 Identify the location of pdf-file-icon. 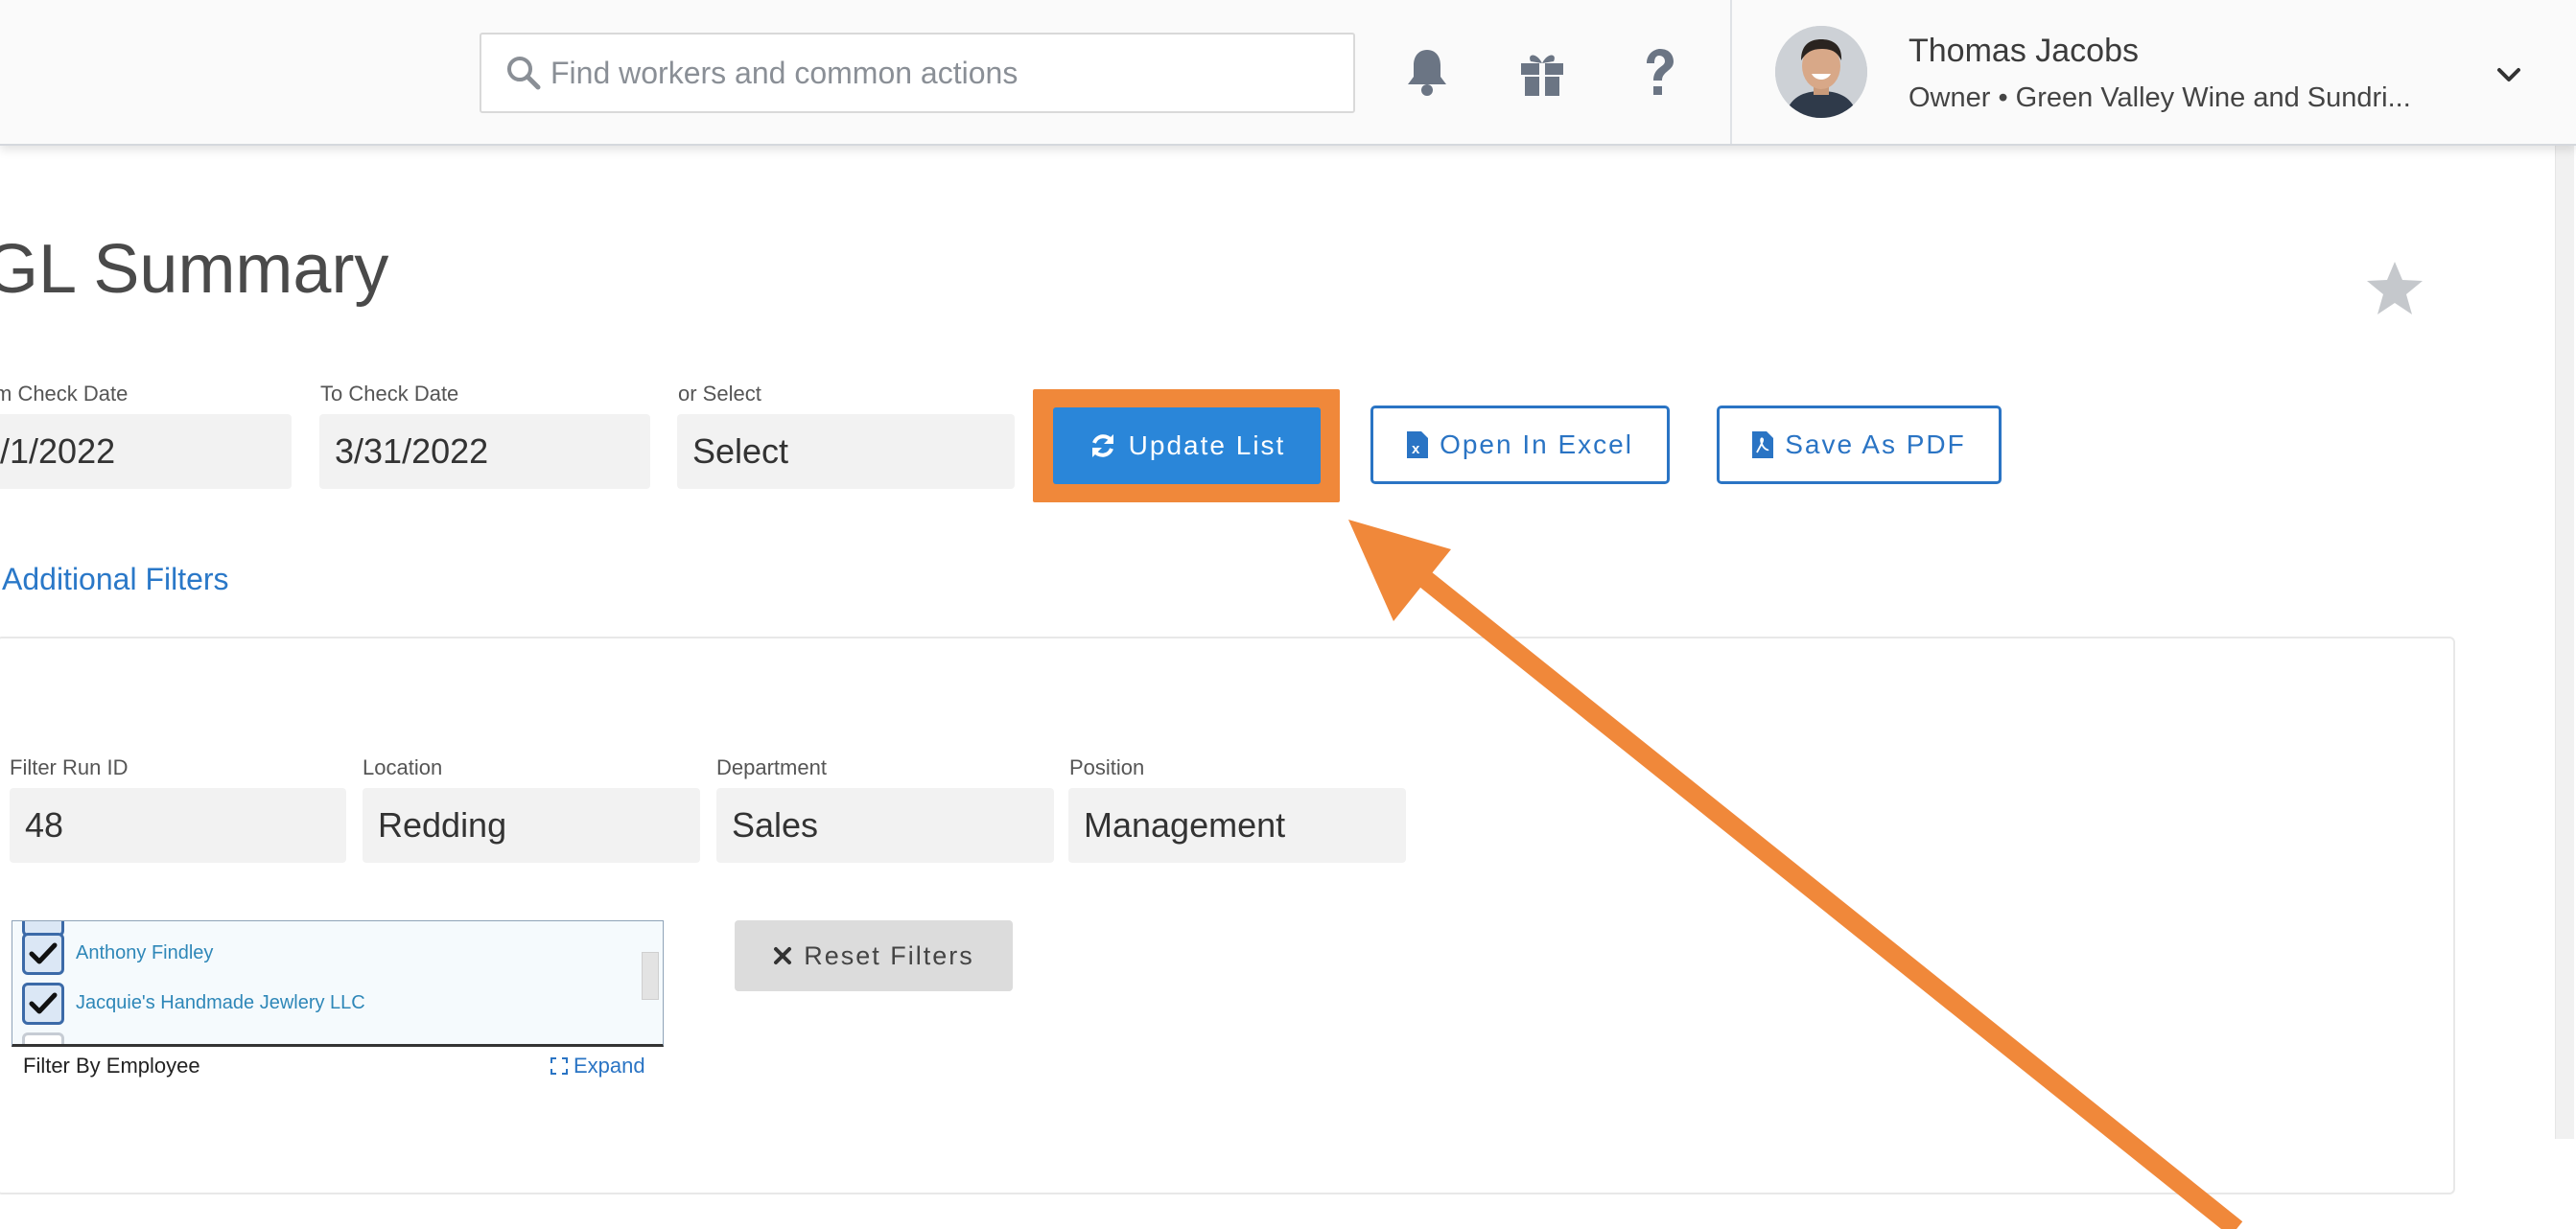
(1763, 444).